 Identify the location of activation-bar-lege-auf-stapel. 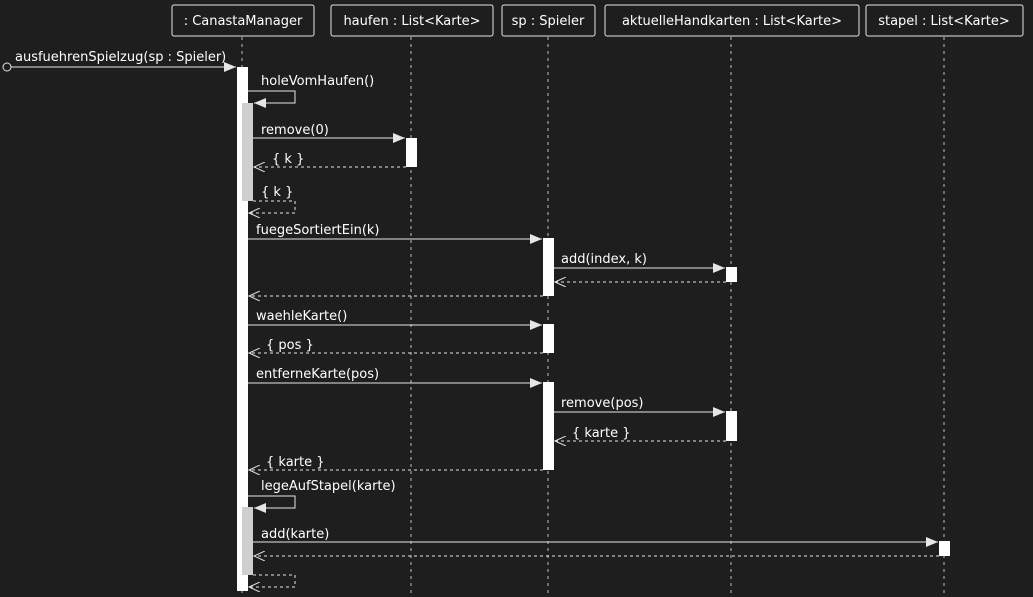
(247, 541).